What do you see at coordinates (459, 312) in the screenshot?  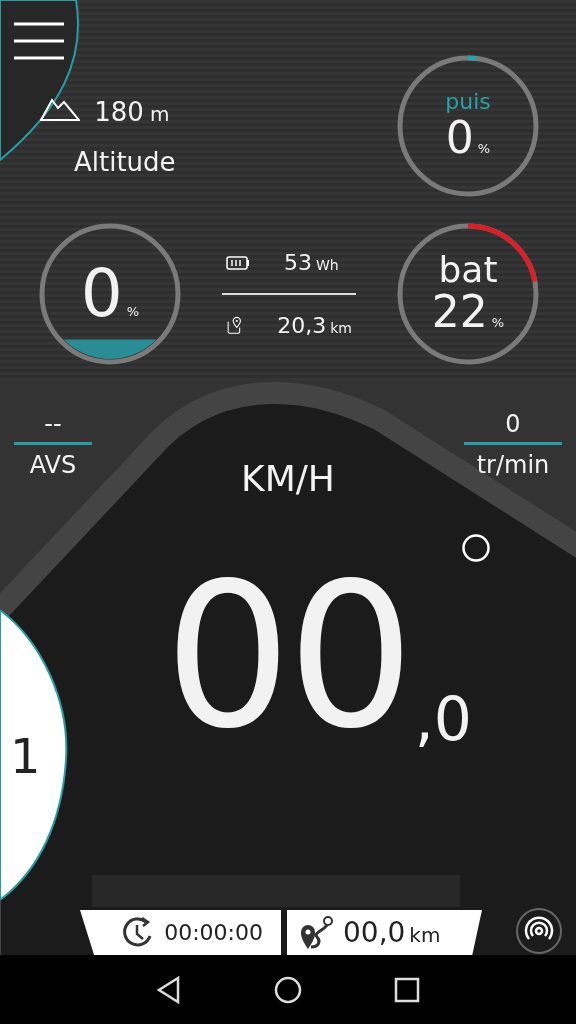 I see `gauge-value: 22` at bounding box center [459, 312].